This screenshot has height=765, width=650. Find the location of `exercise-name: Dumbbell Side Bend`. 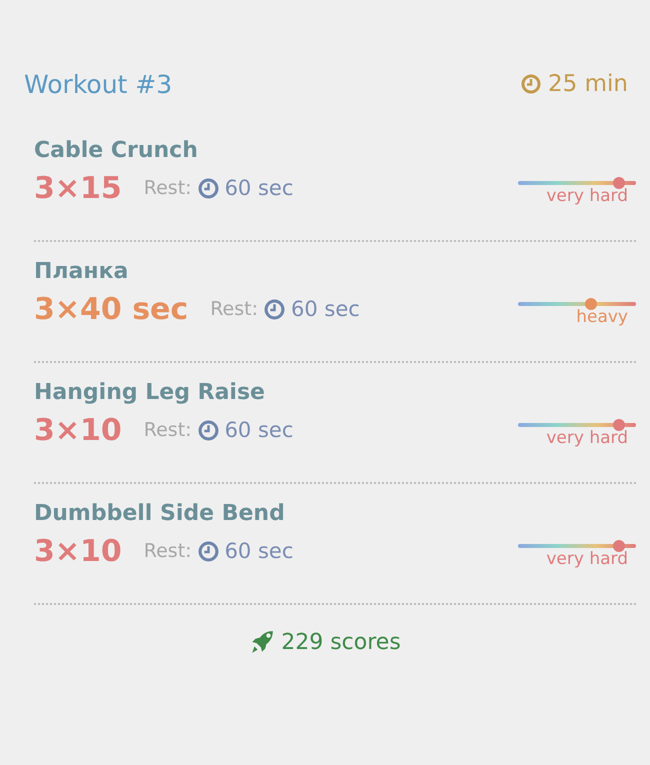

exercise-name: Dumbbell Side Bend is located at coordinates (160, 514).